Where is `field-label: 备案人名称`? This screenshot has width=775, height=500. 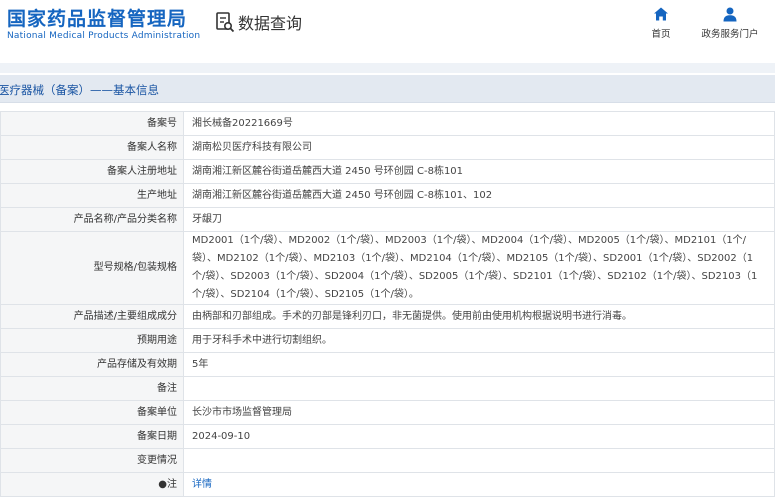 field-label: 备案人名称 is located at coordinates (92, 147).